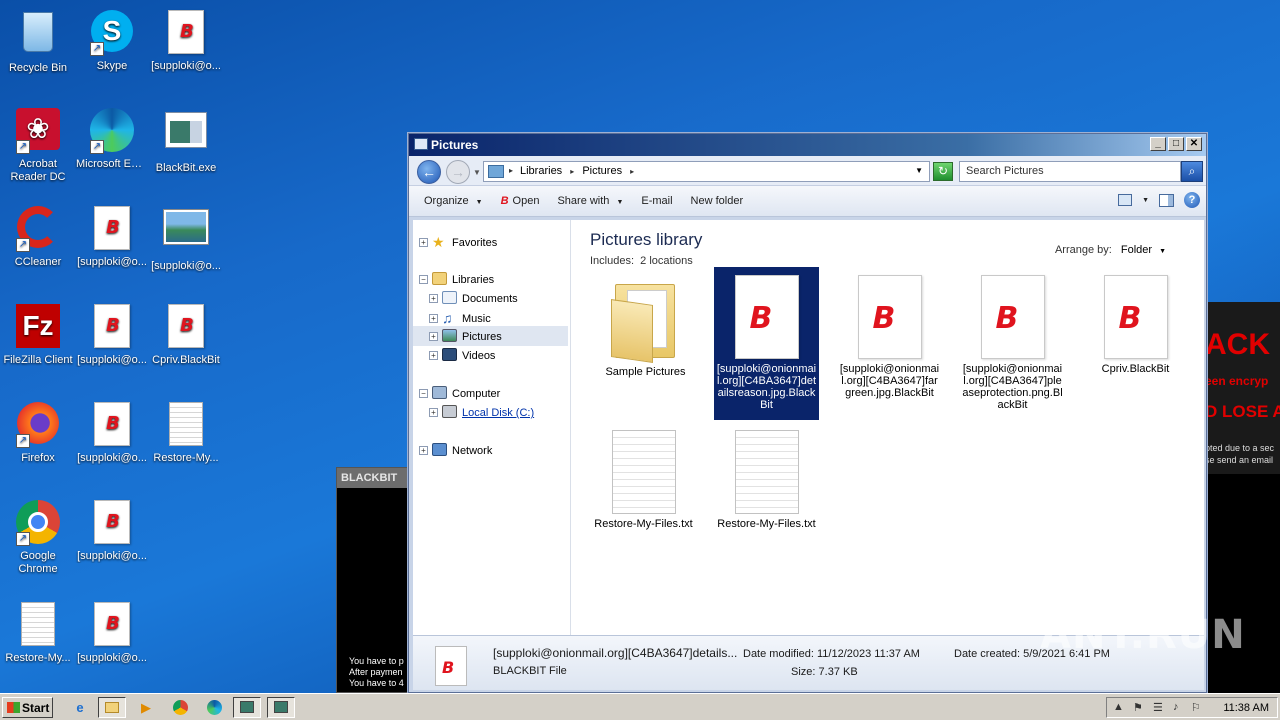 This screenshot has width=1280, height=720. I want to click on media-player-icon: ▶, so click(146, 707).